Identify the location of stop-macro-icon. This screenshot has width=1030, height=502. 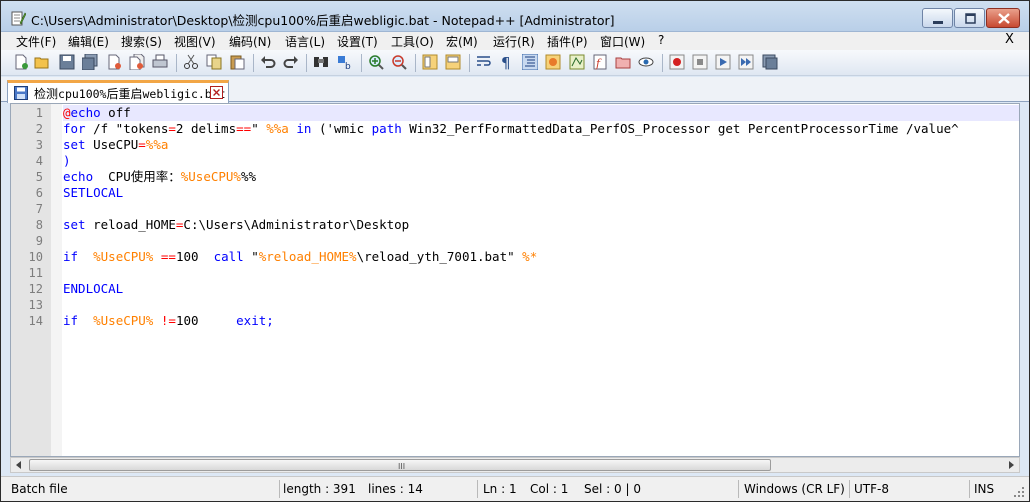
(700, 62).